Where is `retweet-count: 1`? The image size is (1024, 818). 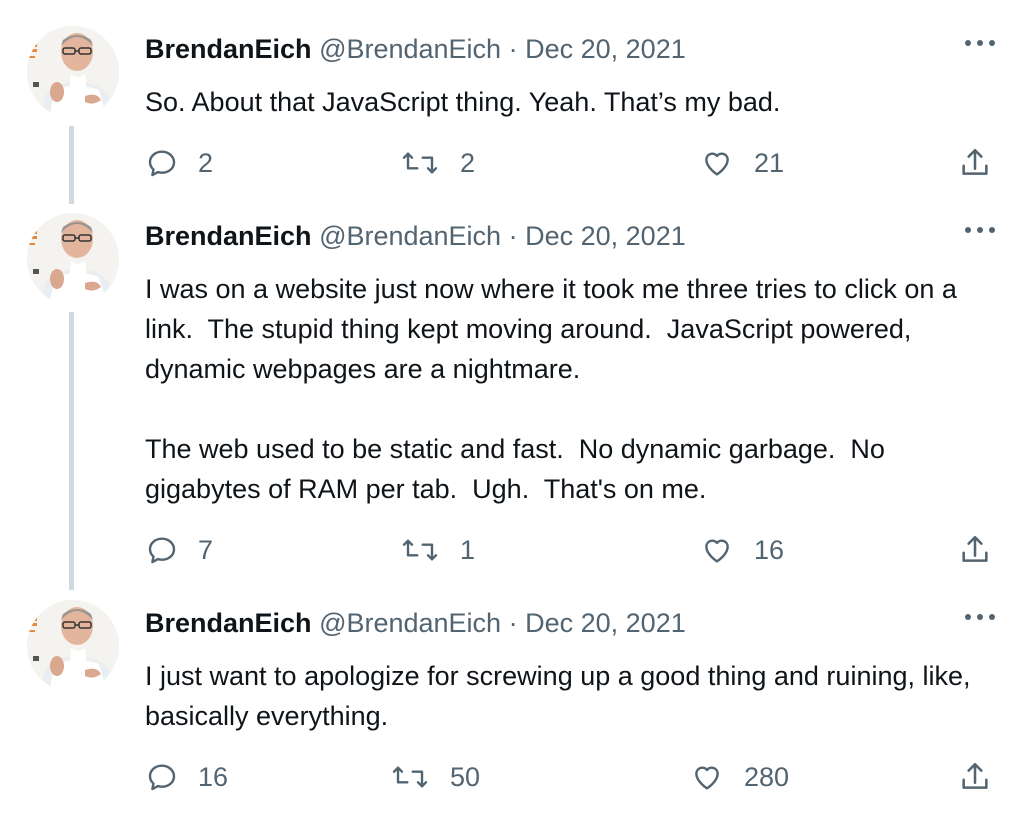
retweet-count: 1 is located at coordinates (468, 549).